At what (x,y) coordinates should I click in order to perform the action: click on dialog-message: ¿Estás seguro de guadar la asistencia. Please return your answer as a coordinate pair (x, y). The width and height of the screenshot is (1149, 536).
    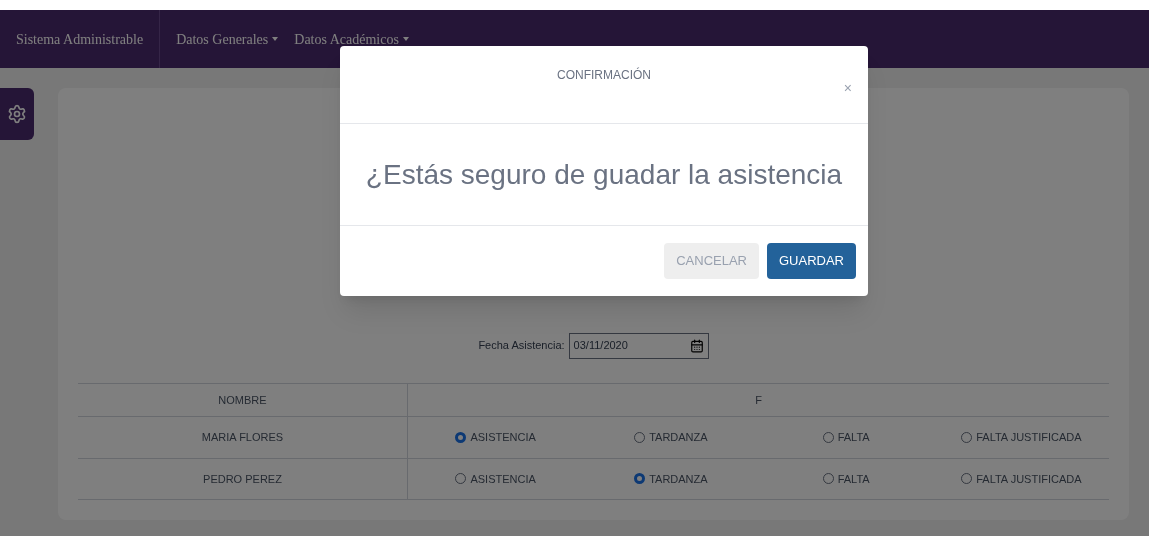
    Looking at the image, I should click on (604, 174).